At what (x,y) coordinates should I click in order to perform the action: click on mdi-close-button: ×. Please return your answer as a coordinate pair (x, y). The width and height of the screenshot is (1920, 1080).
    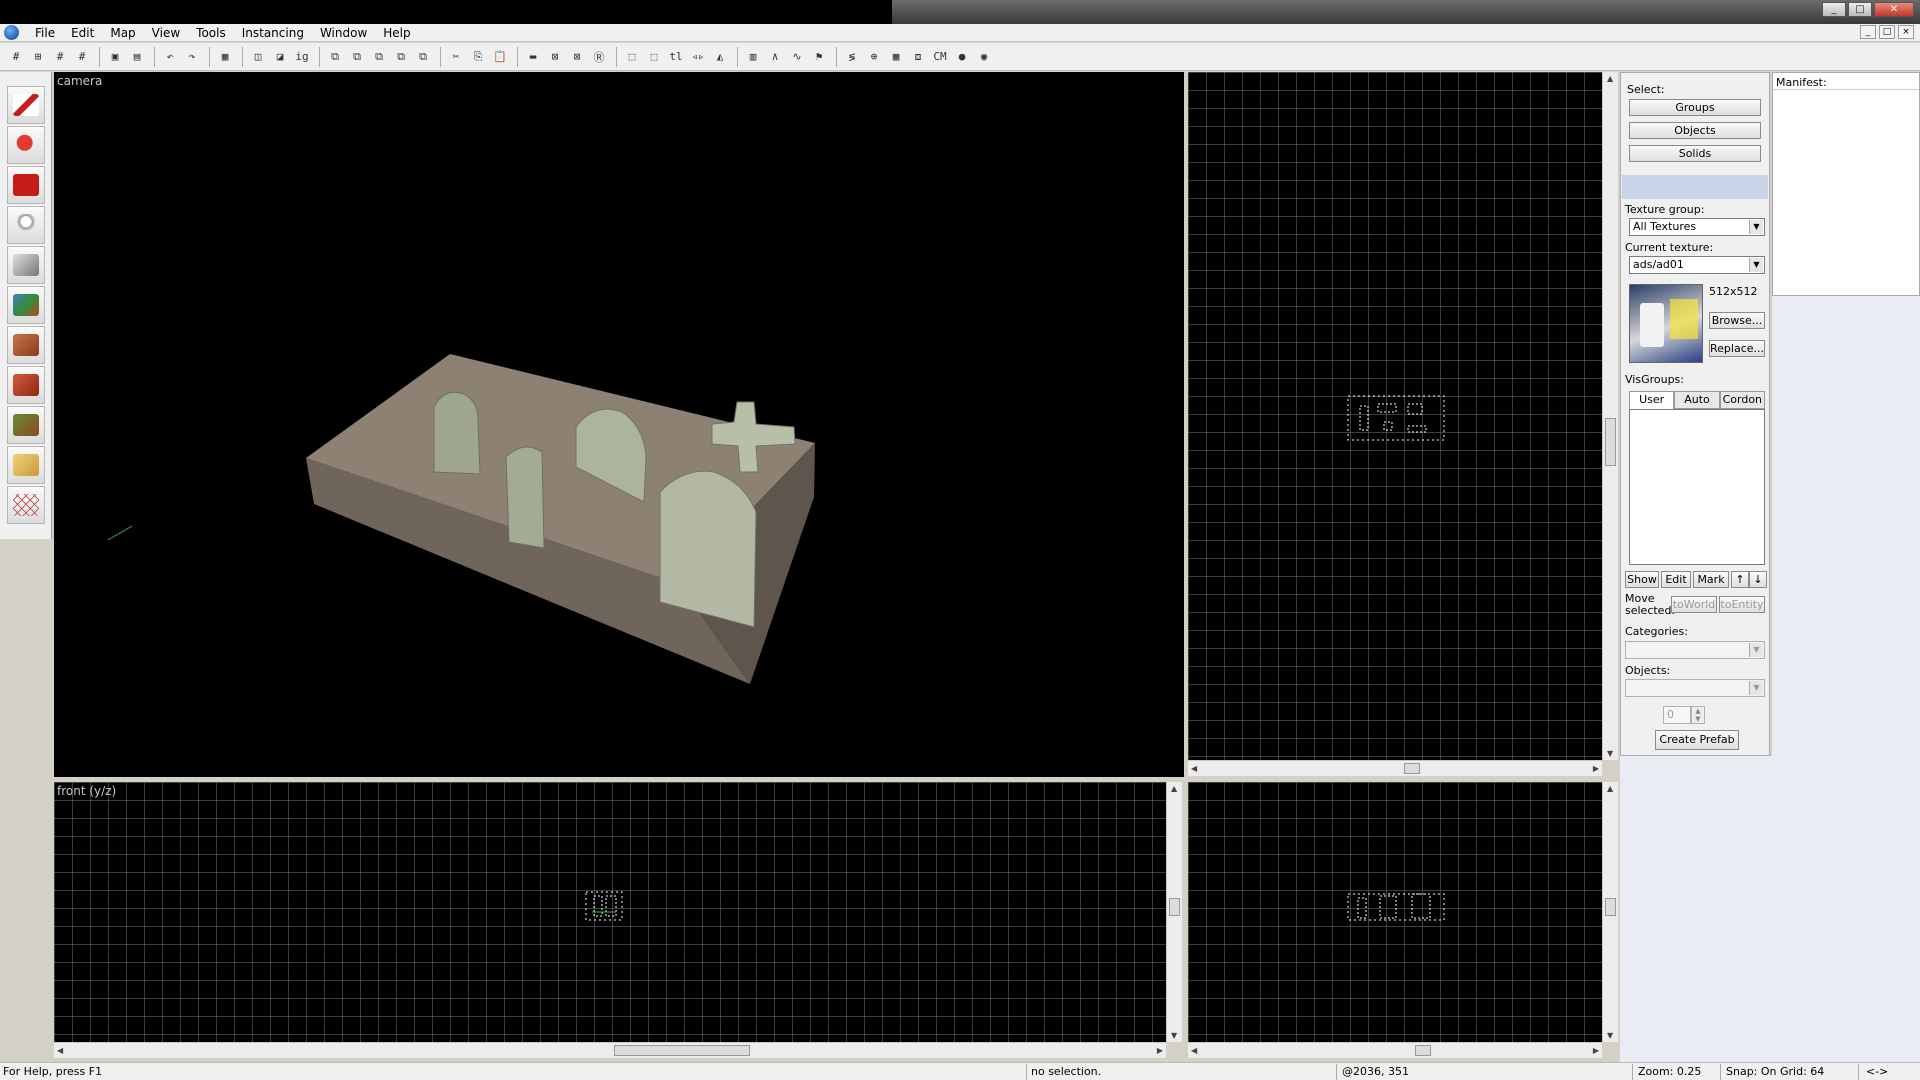
    Looking at the image, I should click on (1906, 32).